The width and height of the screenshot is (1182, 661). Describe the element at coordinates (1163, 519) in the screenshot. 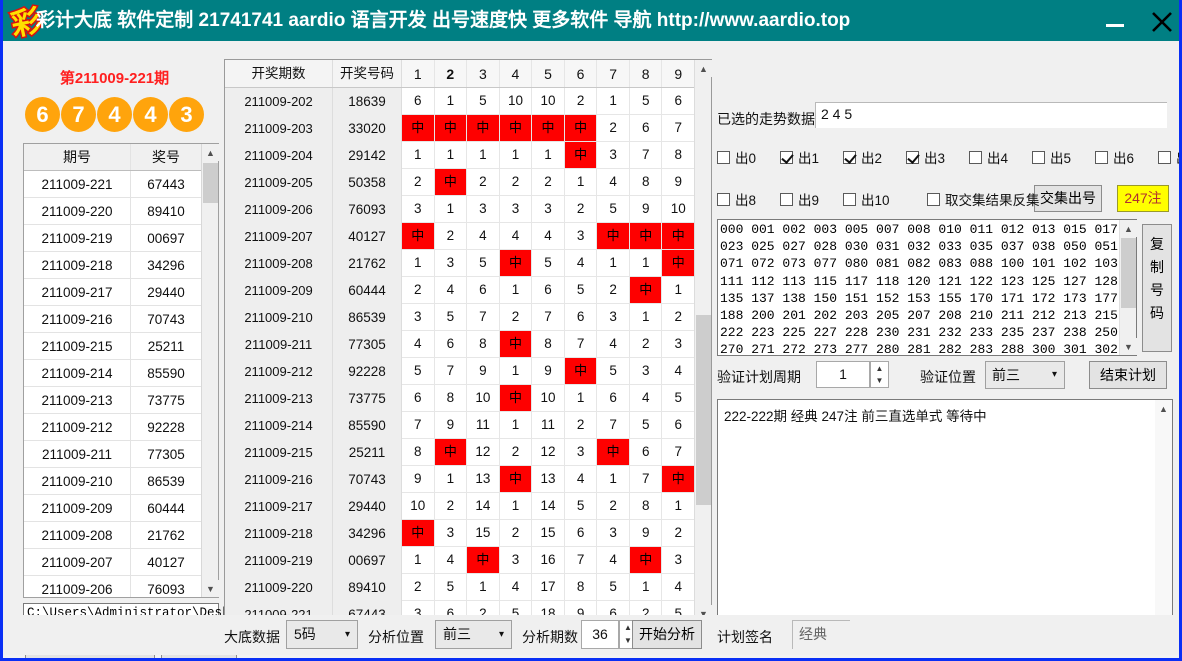

I see `plan-list-scrollbar: ▲` at that location.